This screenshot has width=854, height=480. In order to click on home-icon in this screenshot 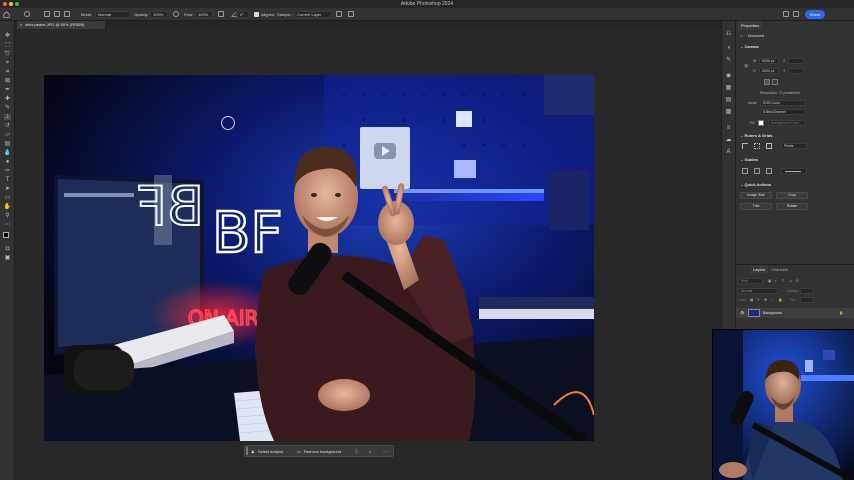, I will do `click(6, 14)`.